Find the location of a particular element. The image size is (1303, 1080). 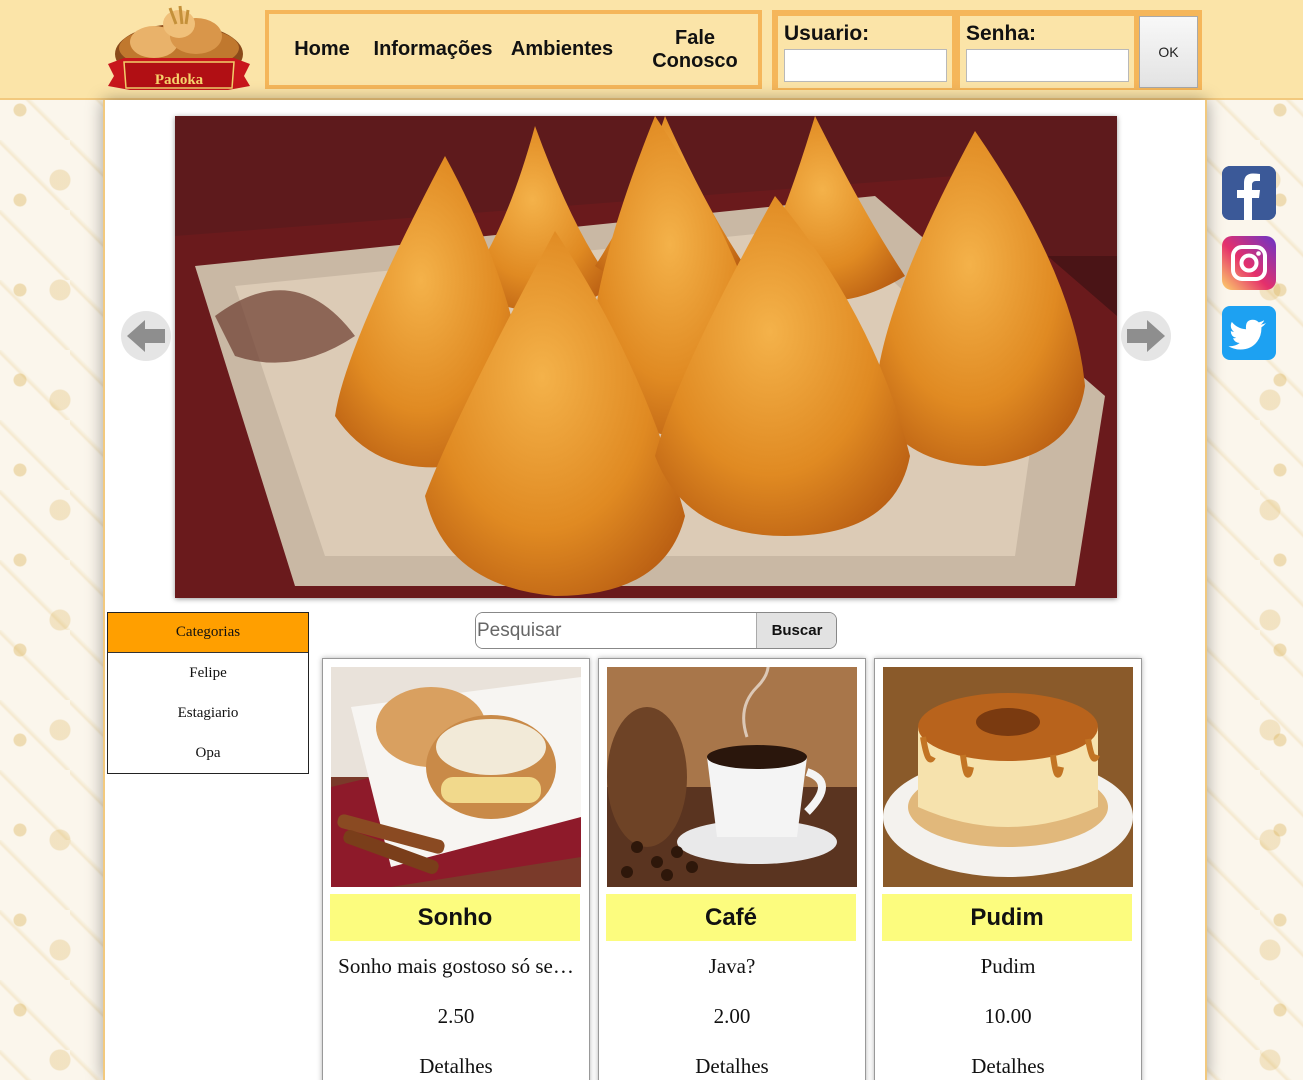

search-bar: Buscar is located at coordinates (656, 630).